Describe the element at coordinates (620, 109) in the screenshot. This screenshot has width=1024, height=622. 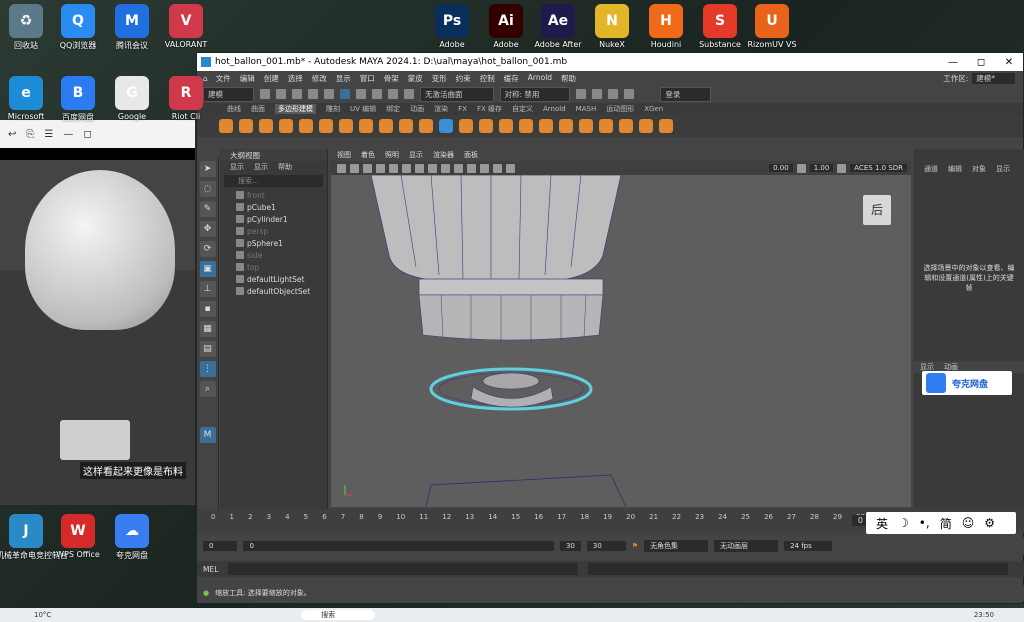
I see `shelf-tab: 运动图形` at that location.